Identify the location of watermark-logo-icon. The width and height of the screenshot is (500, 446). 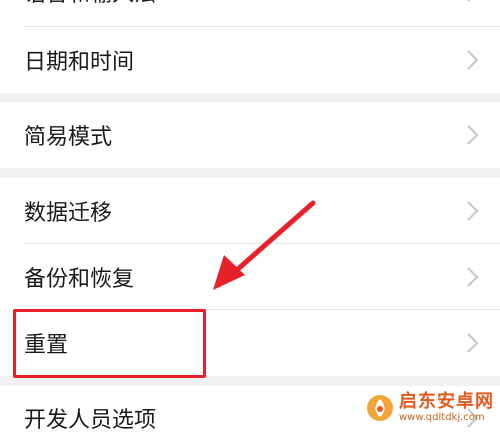
(380, 408).